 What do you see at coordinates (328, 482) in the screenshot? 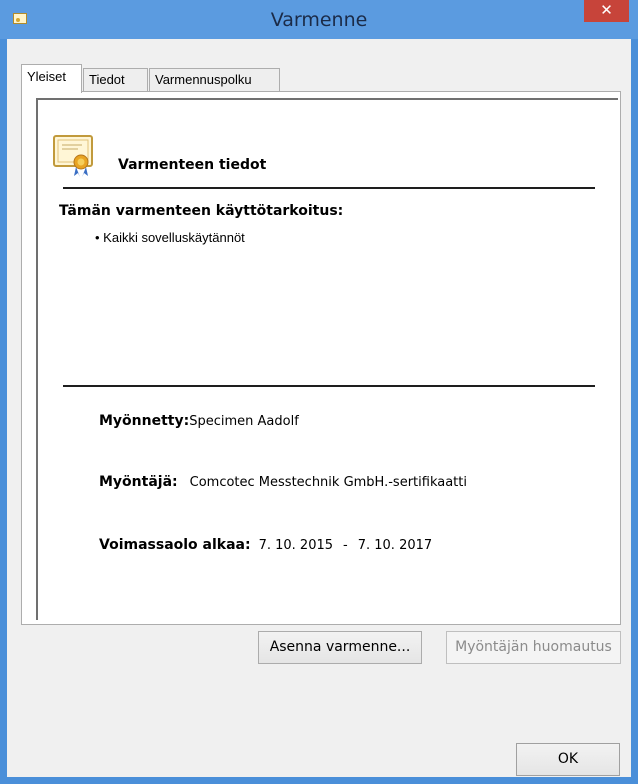
I see `issued-by-value: Comcotec Messtechnik GmbH.-sertifikaatti` at bounding box center [328, 482].